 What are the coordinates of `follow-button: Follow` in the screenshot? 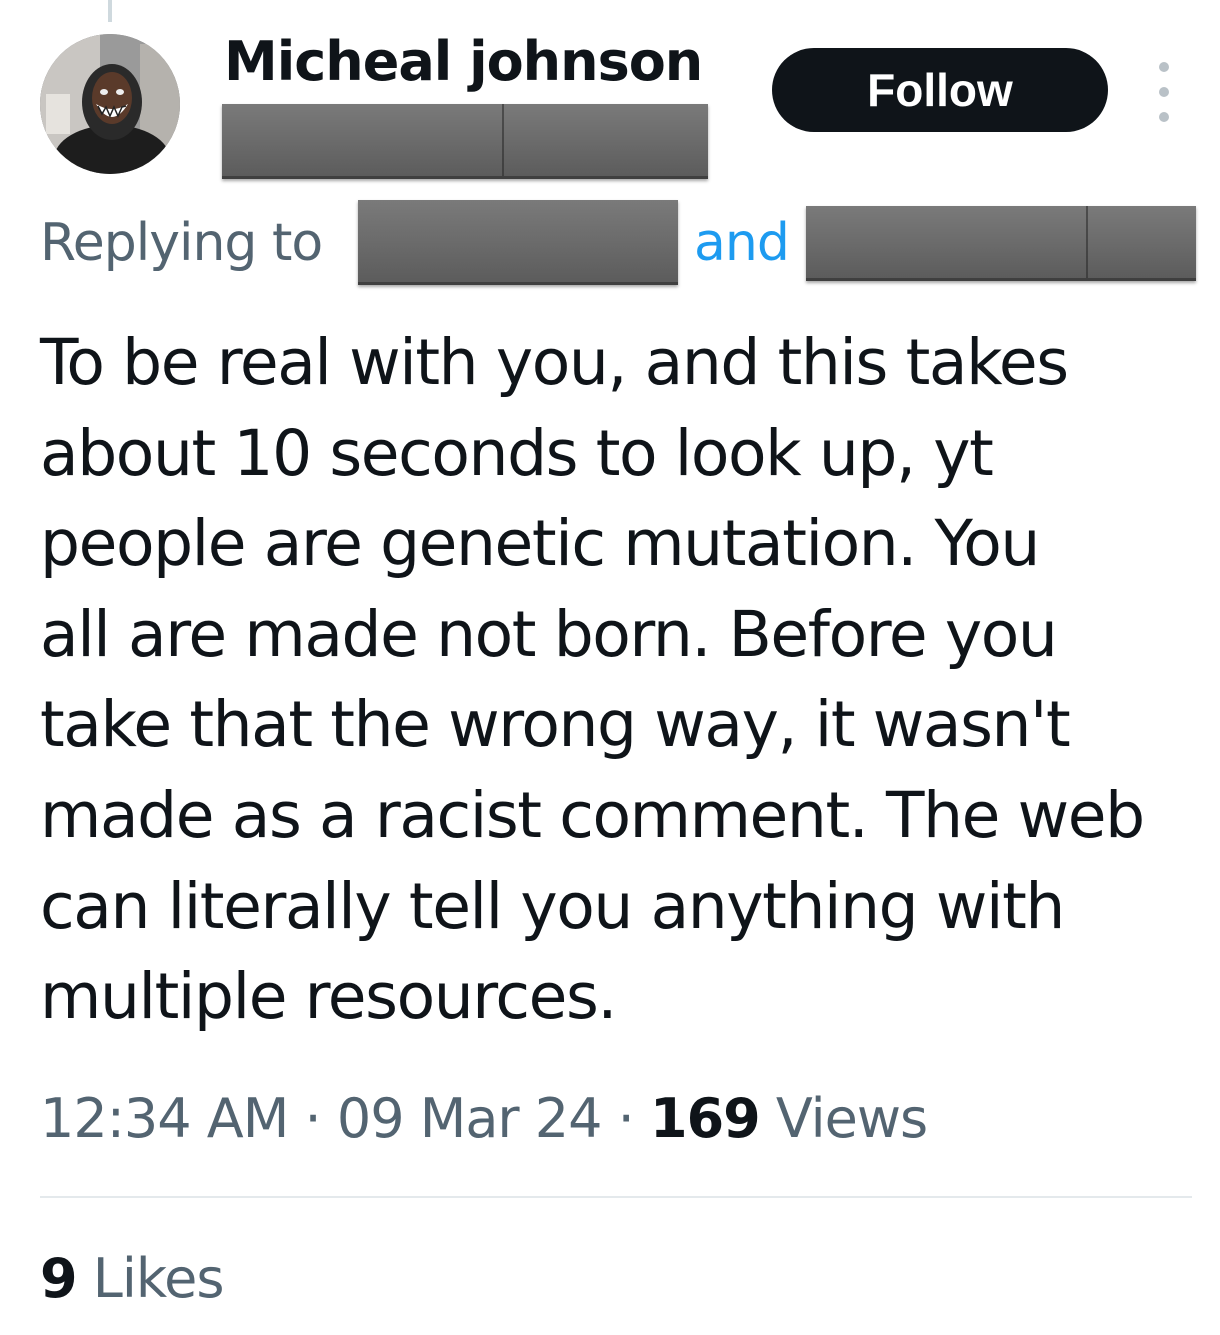 It's located at (940, 90).